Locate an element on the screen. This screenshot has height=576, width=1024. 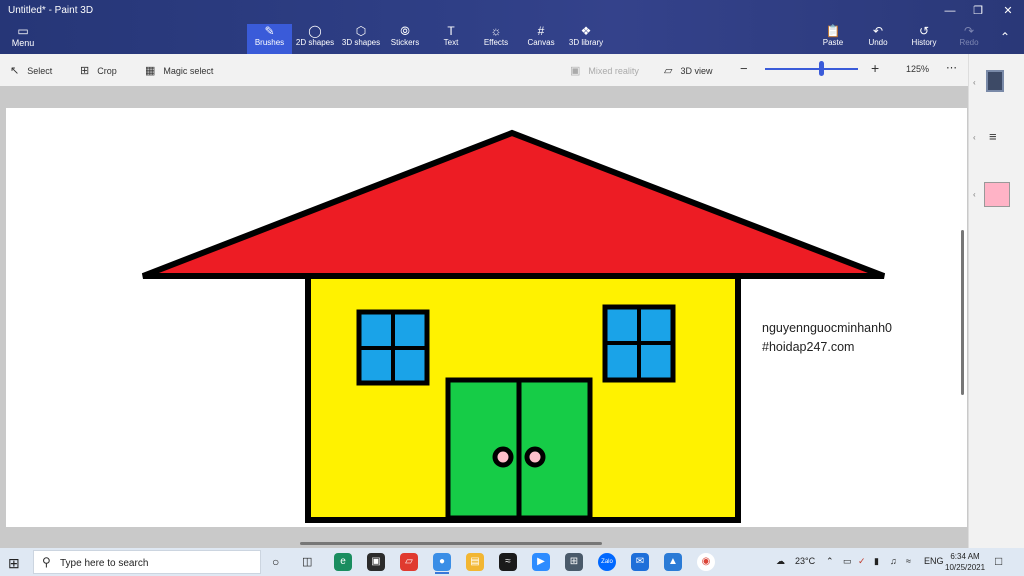
weather-icon: ☁ is located at coordinates (780, 561).